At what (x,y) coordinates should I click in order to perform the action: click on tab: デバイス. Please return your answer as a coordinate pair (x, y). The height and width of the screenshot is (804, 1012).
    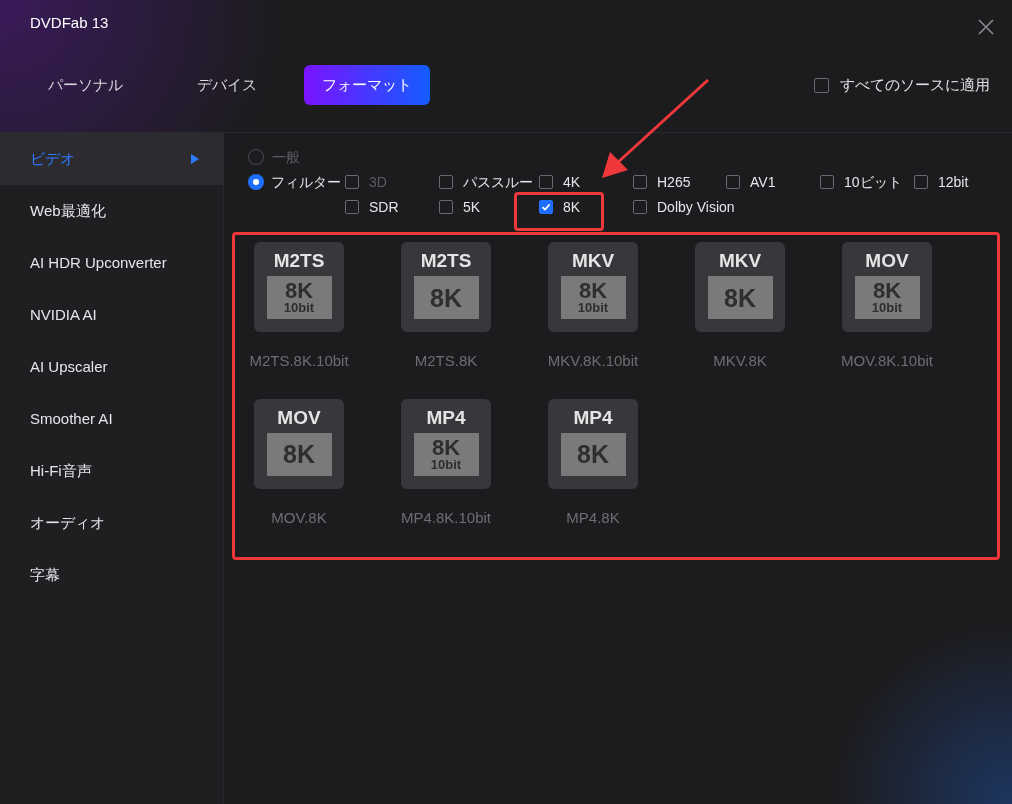
    Looking at the image, I should click on (226, 85).